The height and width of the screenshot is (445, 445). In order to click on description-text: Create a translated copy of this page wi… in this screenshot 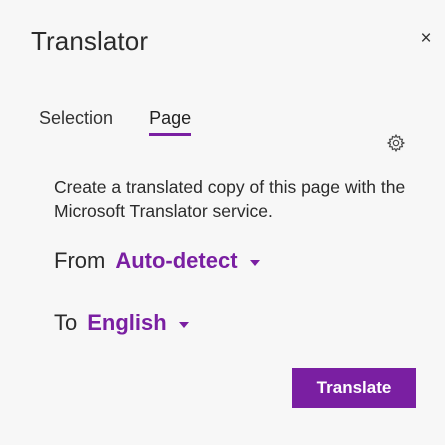, I will do `click(230, 199)`.